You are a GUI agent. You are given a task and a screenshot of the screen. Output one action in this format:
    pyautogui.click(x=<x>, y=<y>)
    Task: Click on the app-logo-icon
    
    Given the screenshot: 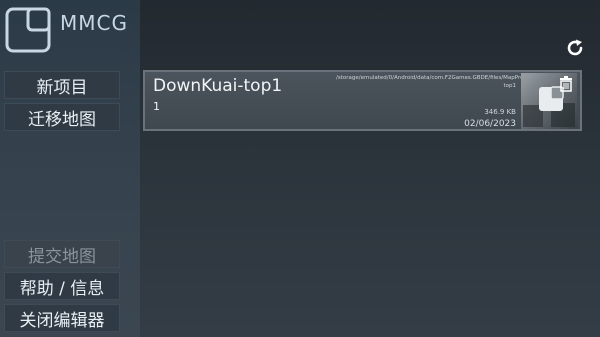 What is the action you would take?
    pyautogui.click(x=28, y=30)
    